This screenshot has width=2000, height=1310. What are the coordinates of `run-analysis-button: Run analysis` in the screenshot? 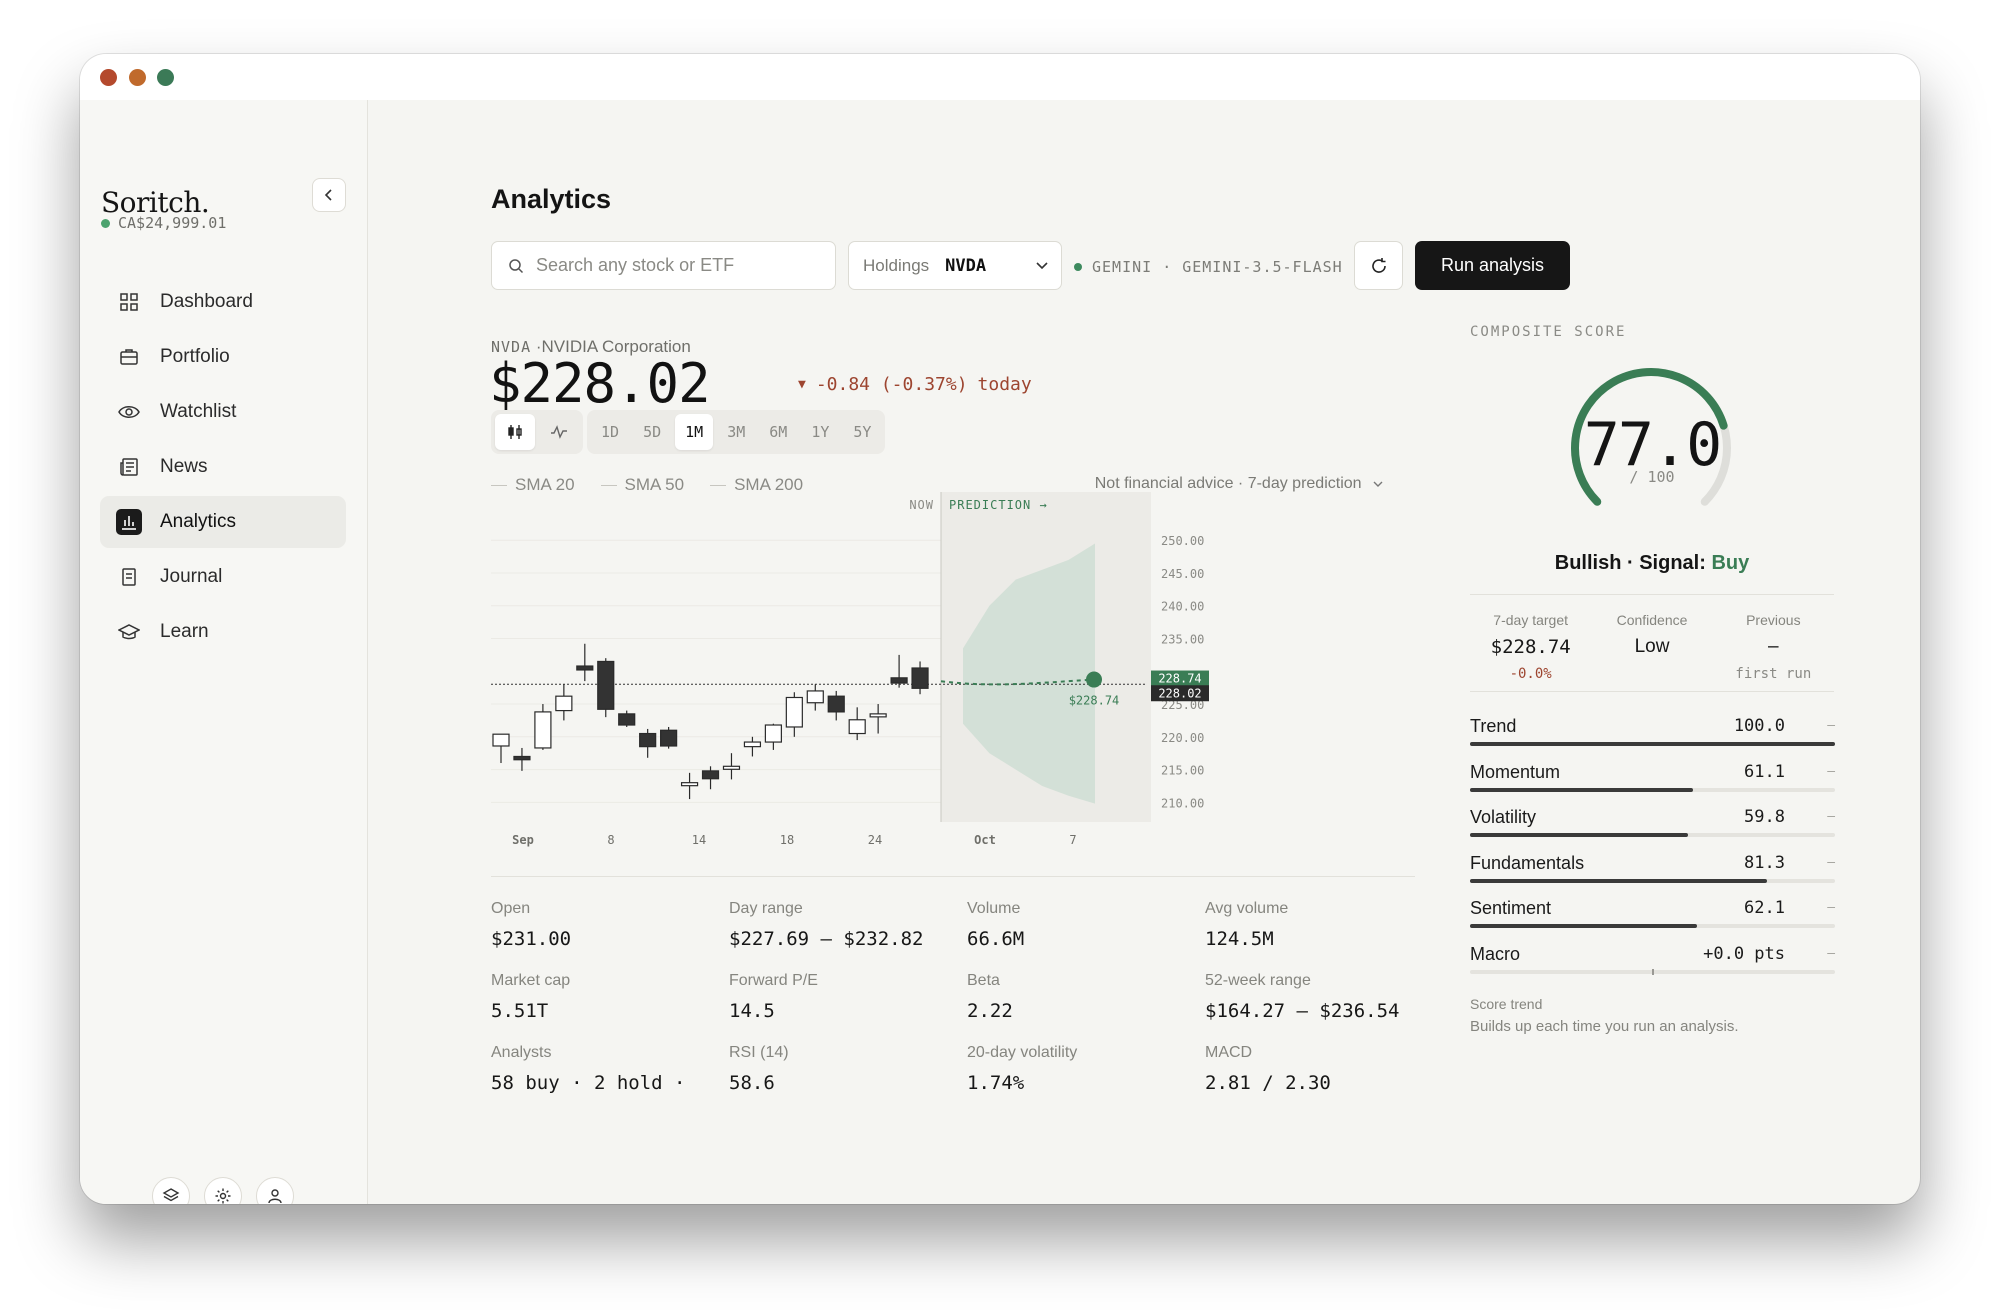 It's located at (1492, 265).